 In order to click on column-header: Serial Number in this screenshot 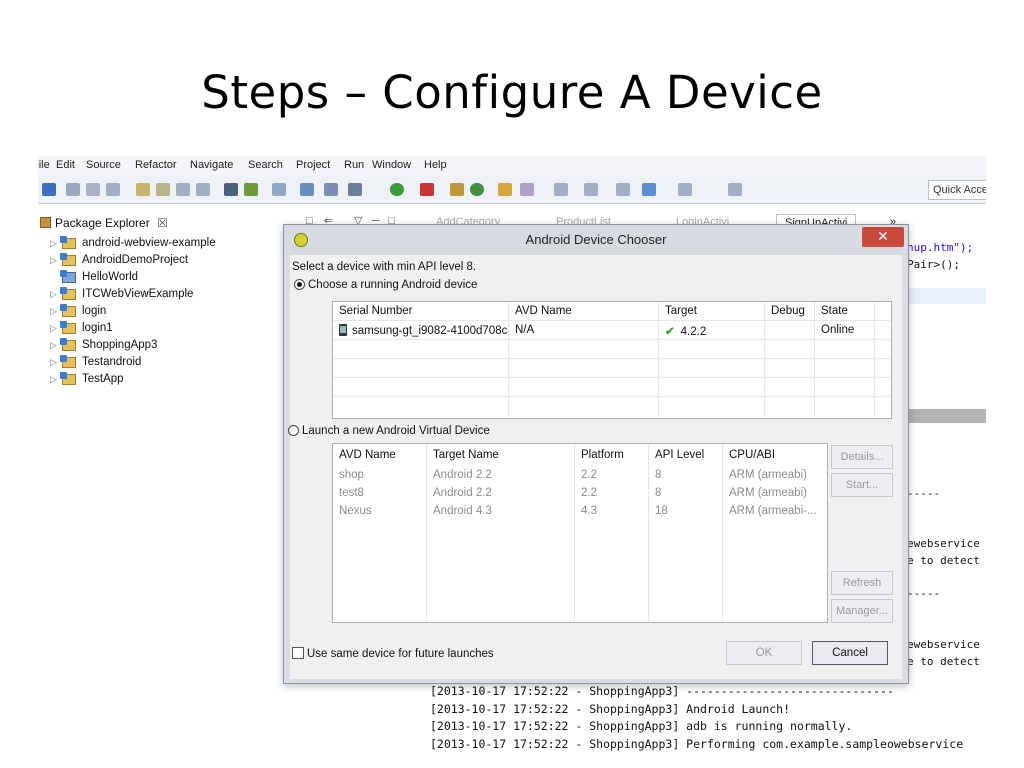, I will do `click(421, 311)`.